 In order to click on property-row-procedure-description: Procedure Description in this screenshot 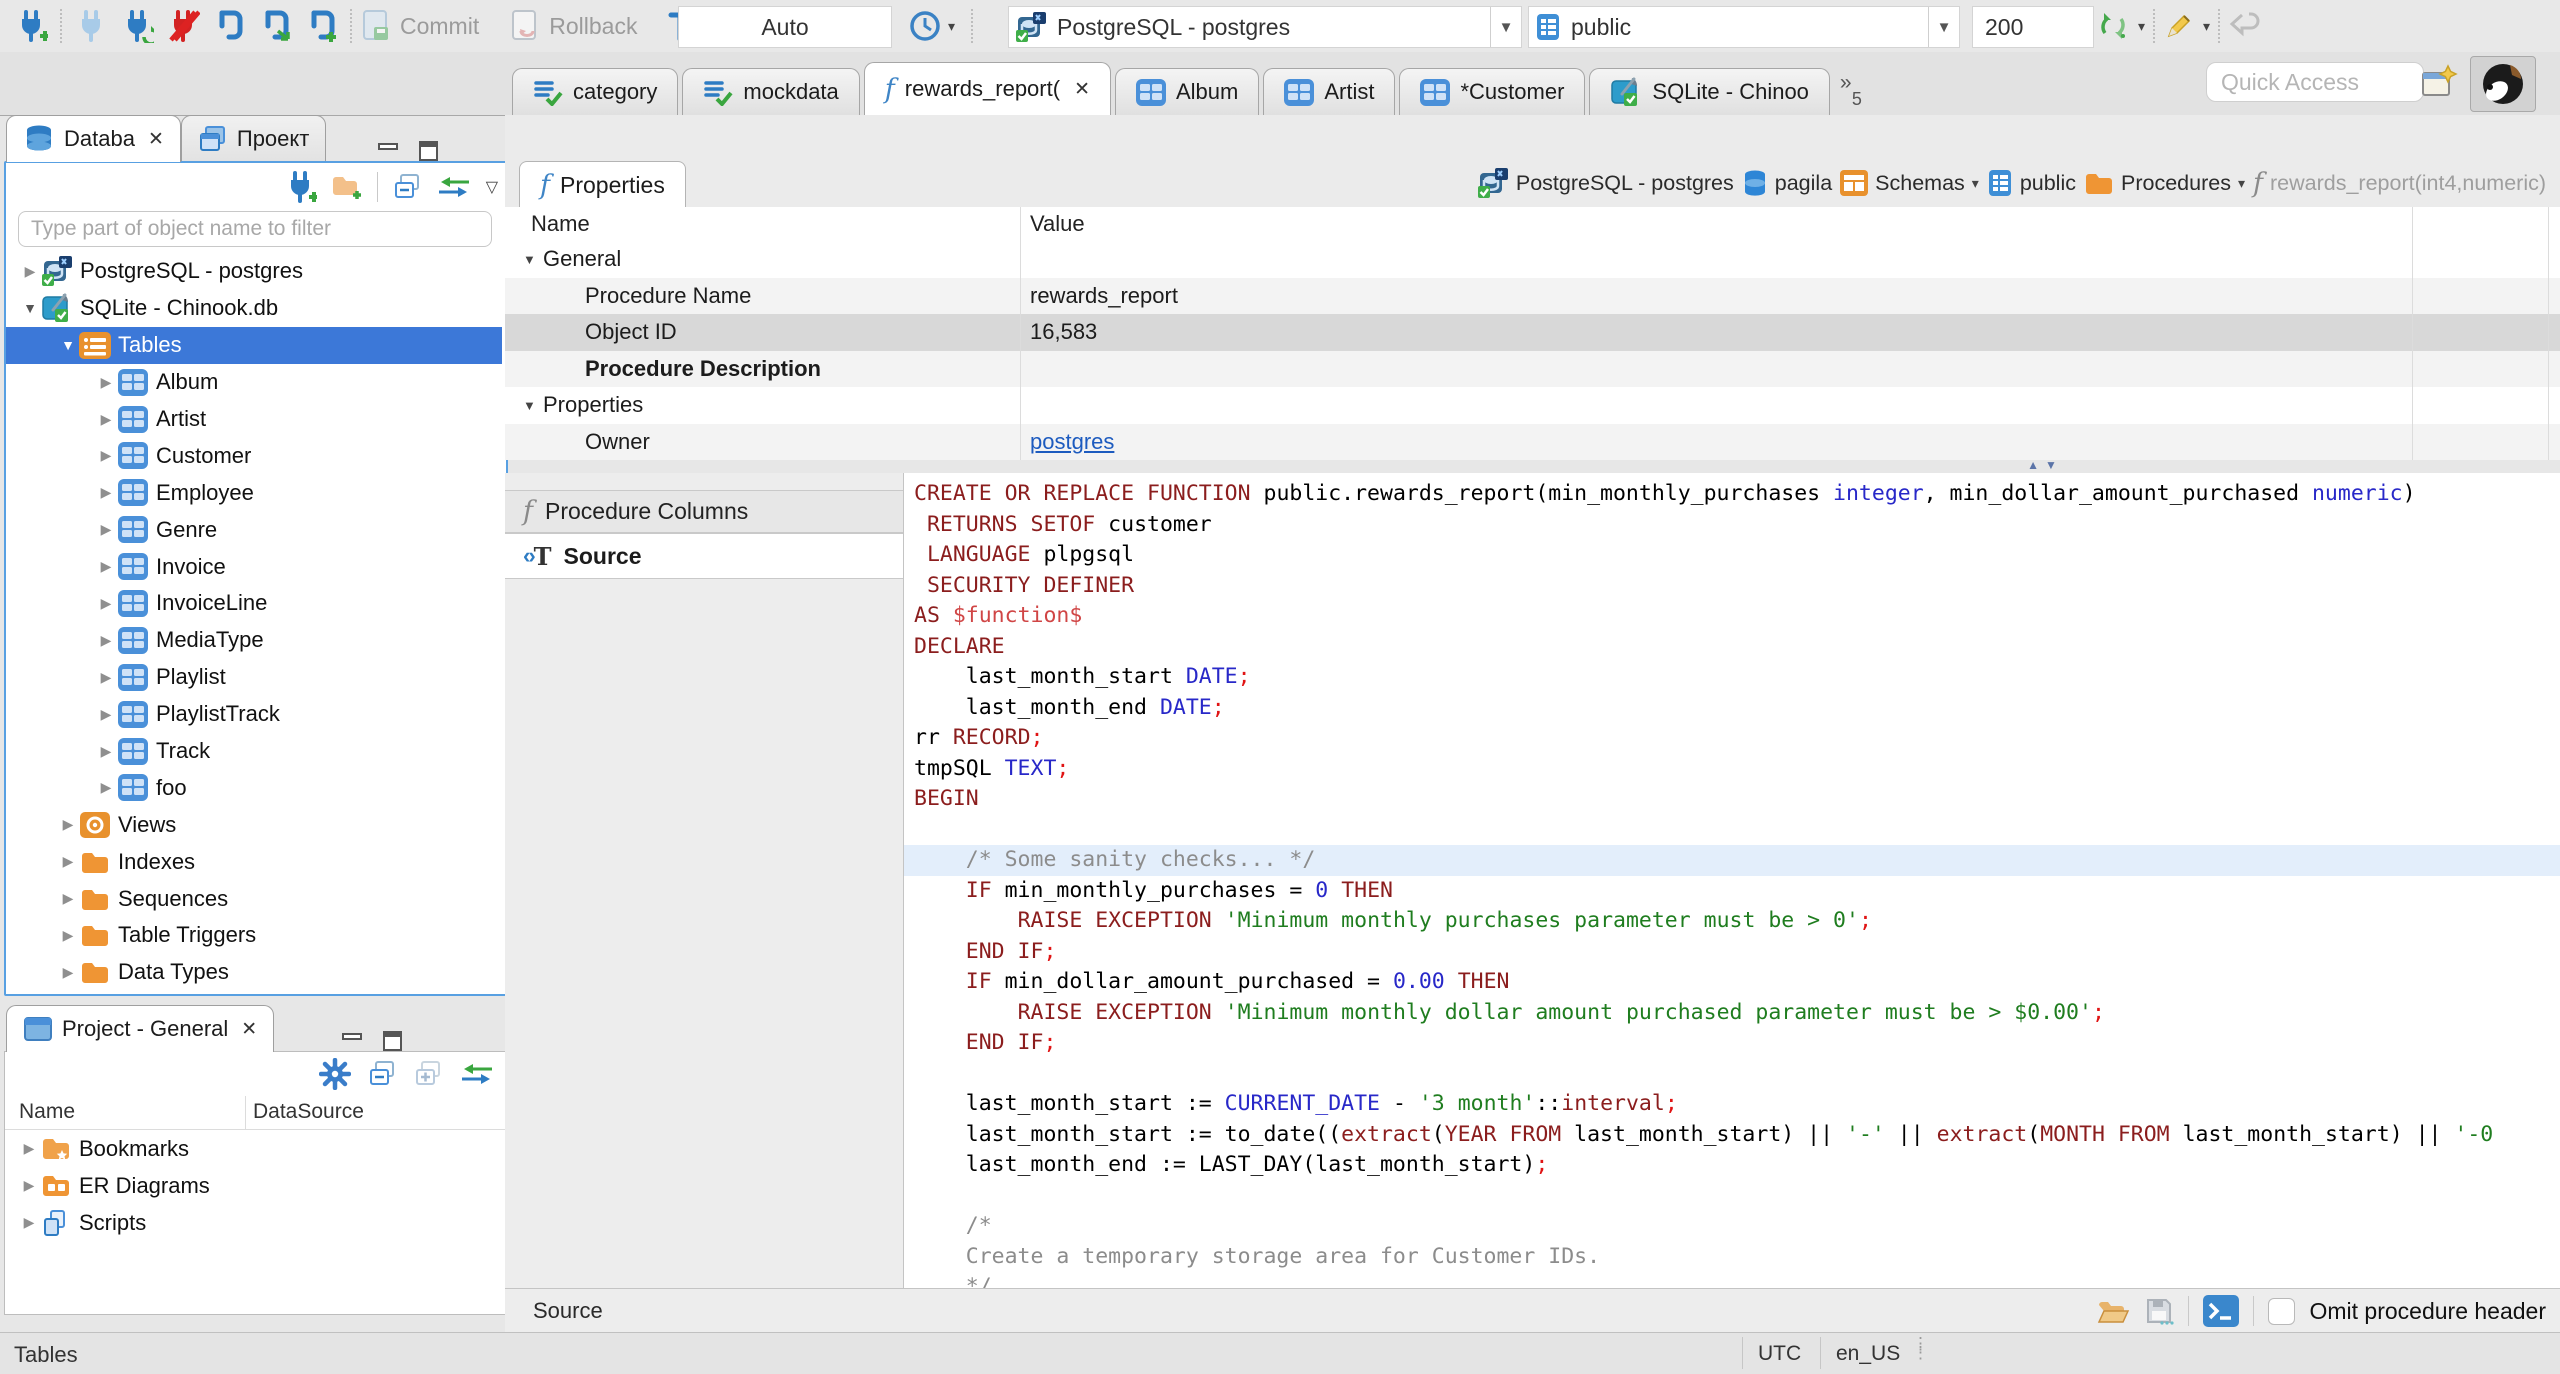, I will do `click(1532, 368)`.